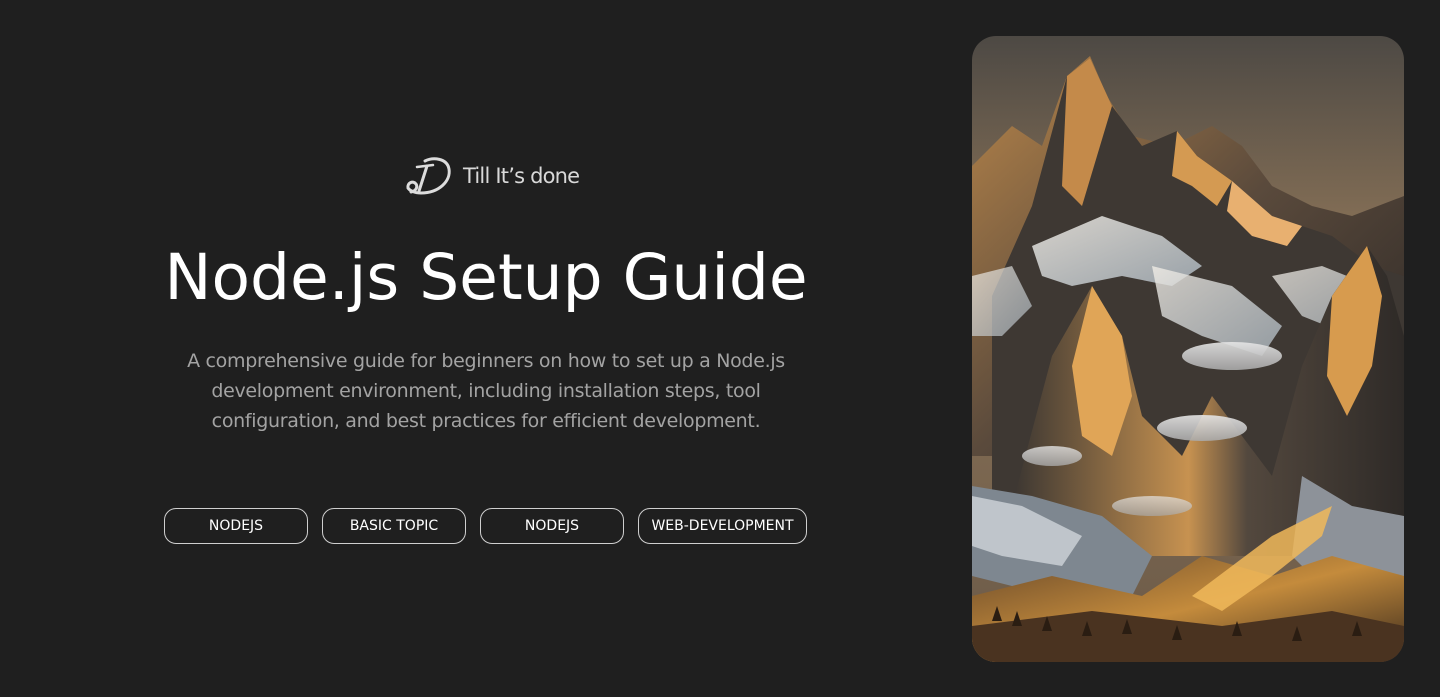 The image size is (1440, 697). I want to click on tag-basic-topic: BASIC TOPIC, so click(394, 526).